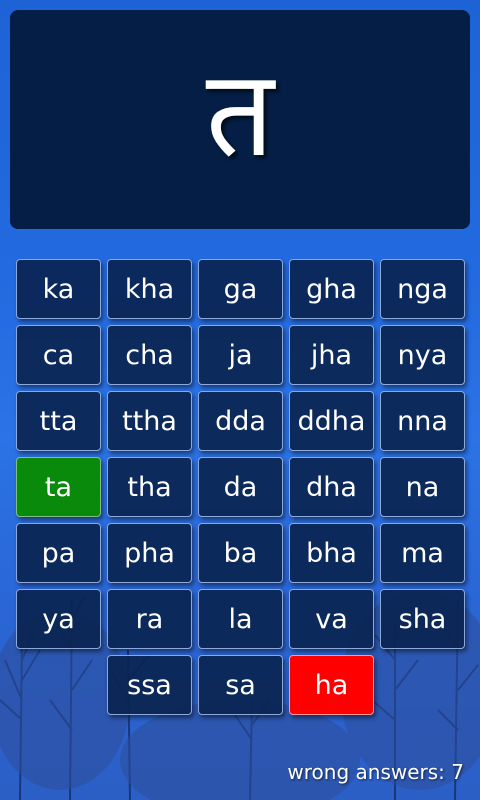  Describe the element at coordinates (422, 421) in the screenshot. I see `answer-button-nna: nna` at that location.